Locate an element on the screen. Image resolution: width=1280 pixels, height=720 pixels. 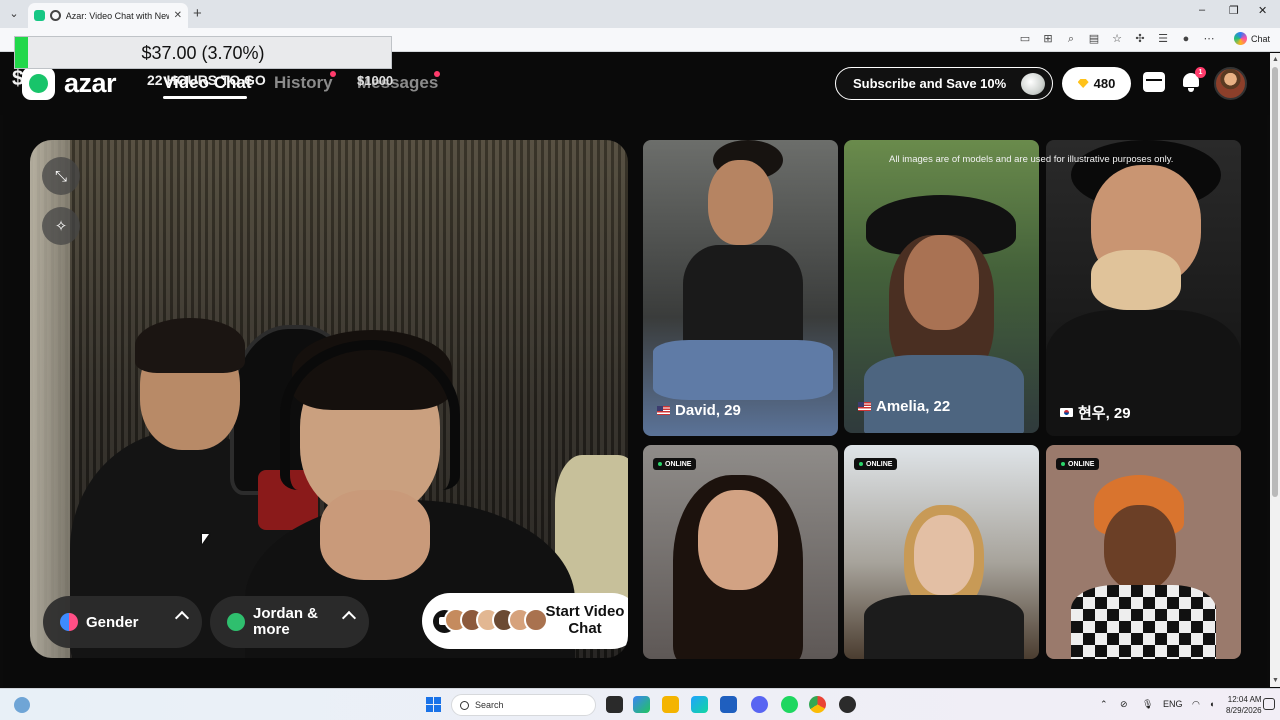
page-scrollbar: ▲ ▼ is located at coordinates (1275, 370).